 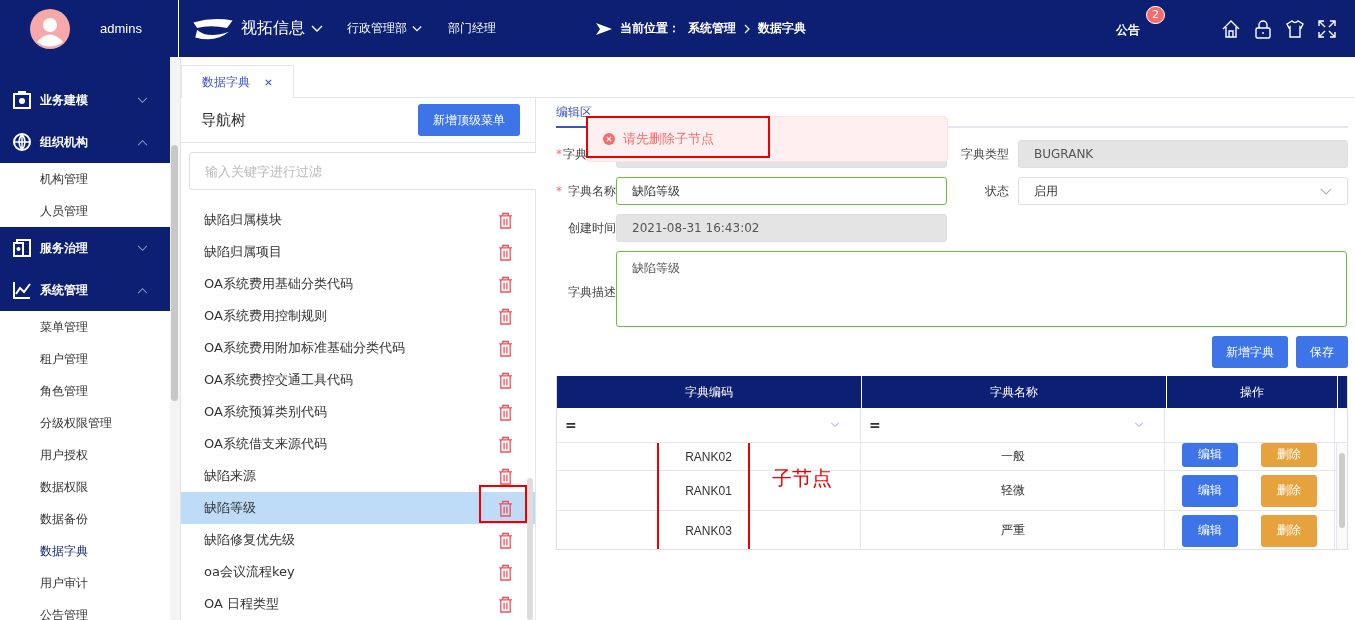 What do you see at coordinates (650, 28) in the screenshot?
I see `breadcrumb-label: 当前位置：` at bounding box center [650, 28].